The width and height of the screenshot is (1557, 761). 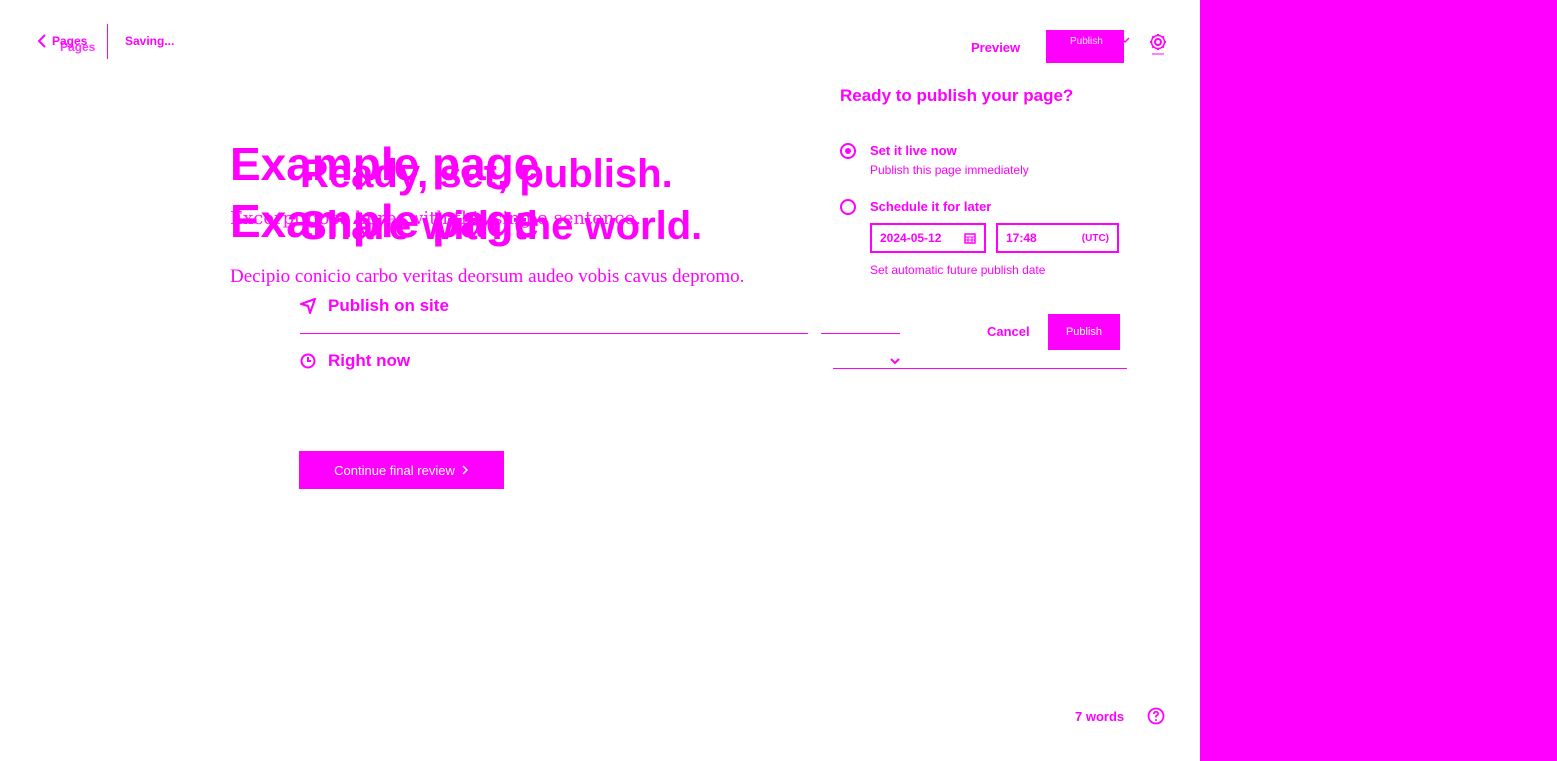 What do you see at coordinates (848, 151) in the screenshot?
I see `radio-set-live-now` at bounding box center [848, 151].